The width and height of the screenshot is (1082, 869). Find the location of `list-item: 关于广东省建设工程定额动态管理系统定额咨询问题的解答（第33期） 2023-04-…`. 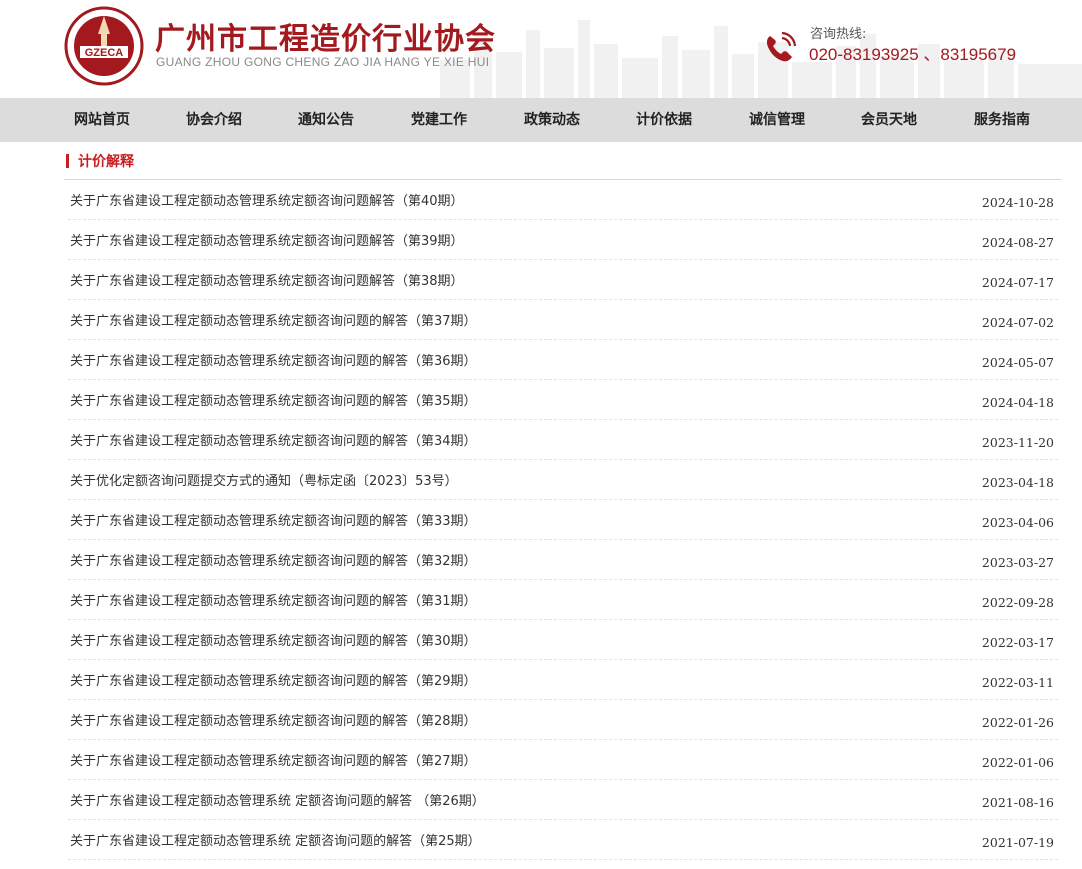

list-item: 关于广东省建设工程定额动态管理系统定额咨询问题的解答（第33期） 2023-04-… is located at coordinates (563, 520).